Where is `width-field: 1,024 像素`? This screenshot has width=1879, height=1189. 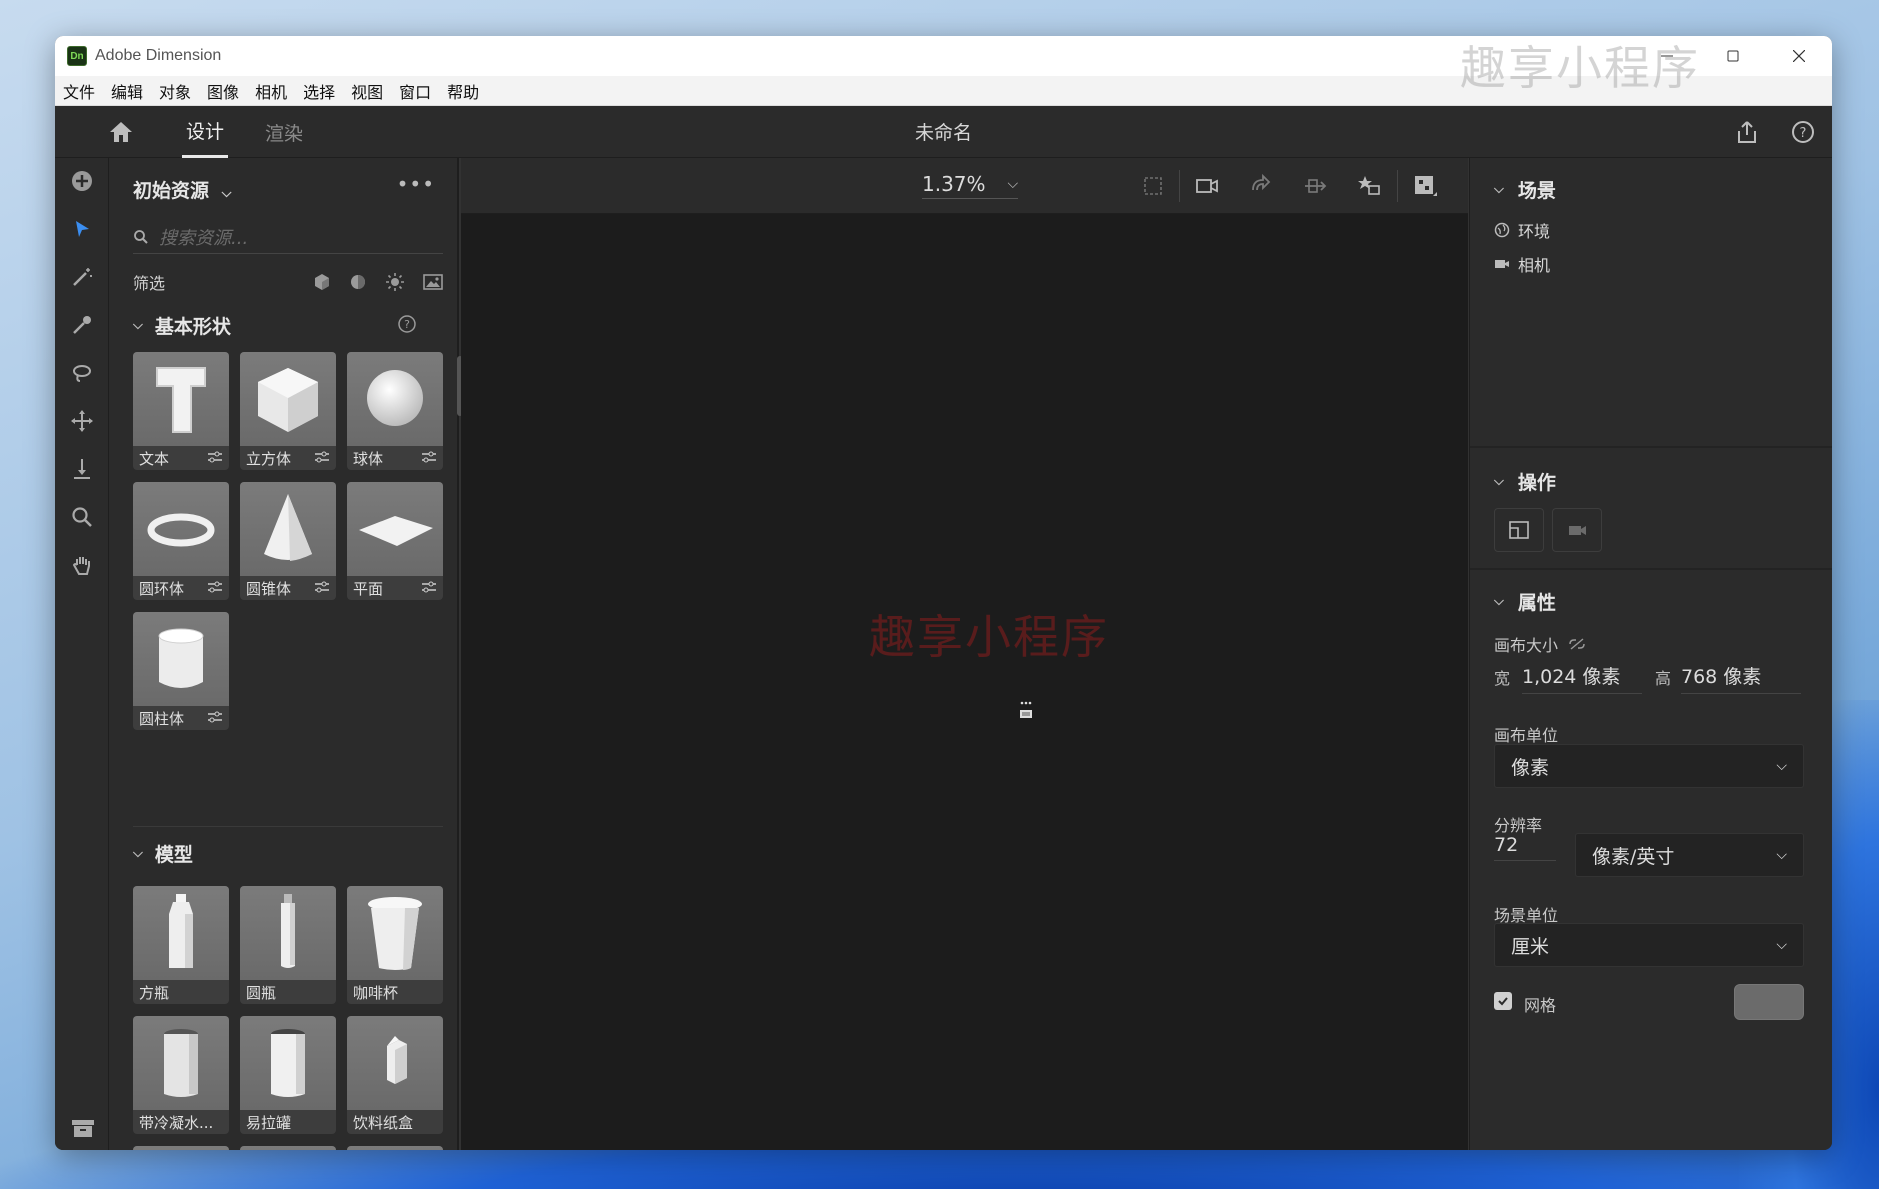
width-field: 1,024 像素 is located at coordinates (1582, 678).